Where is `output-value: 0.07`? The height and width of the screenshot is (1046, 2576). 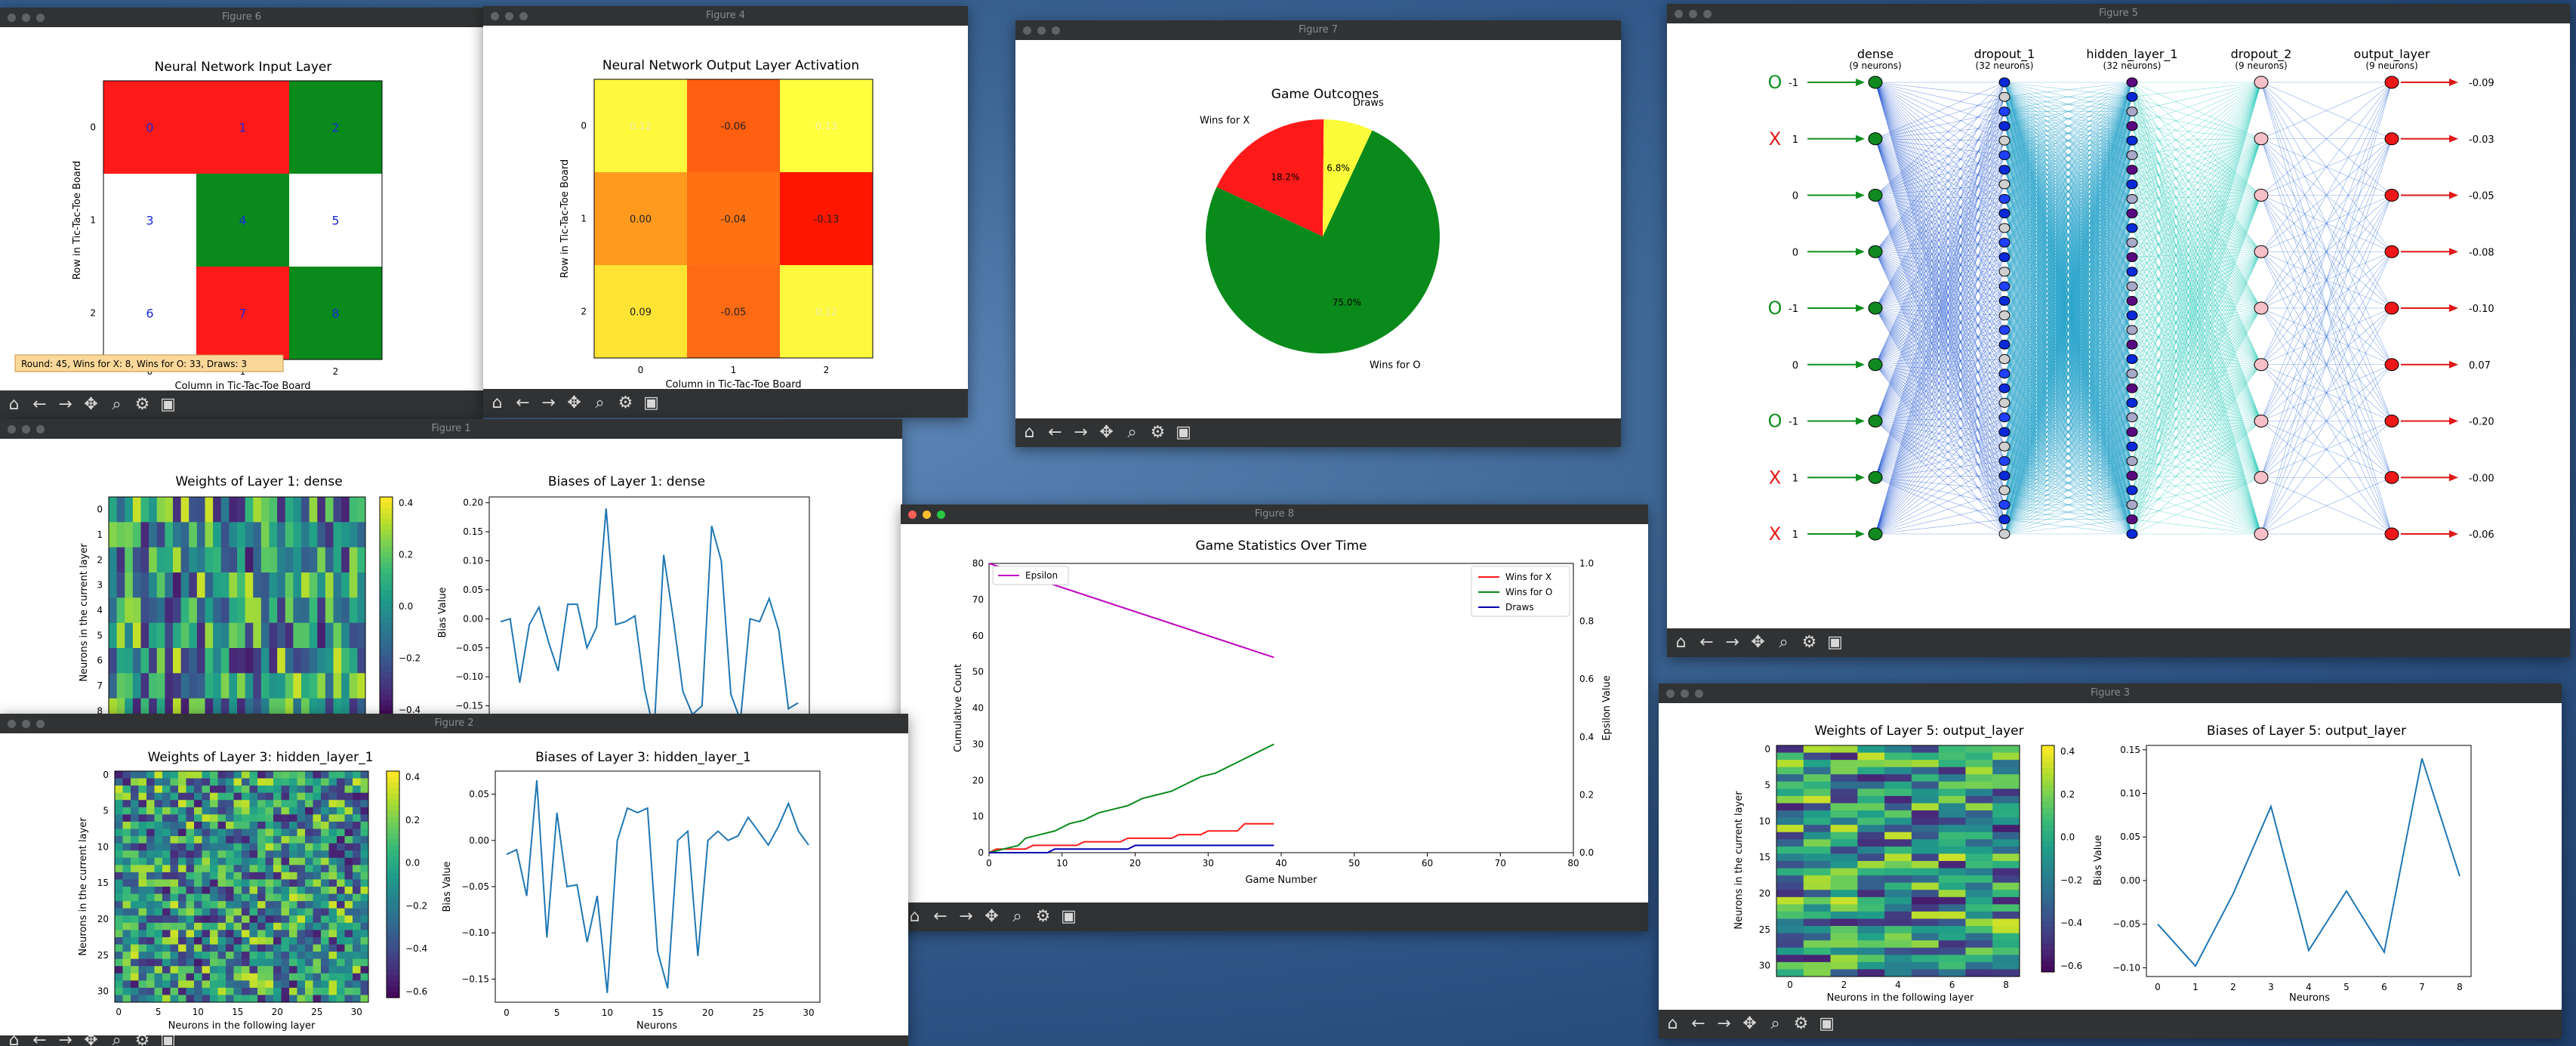 output-value: 0.07 is located at coordinates (2480, 366).